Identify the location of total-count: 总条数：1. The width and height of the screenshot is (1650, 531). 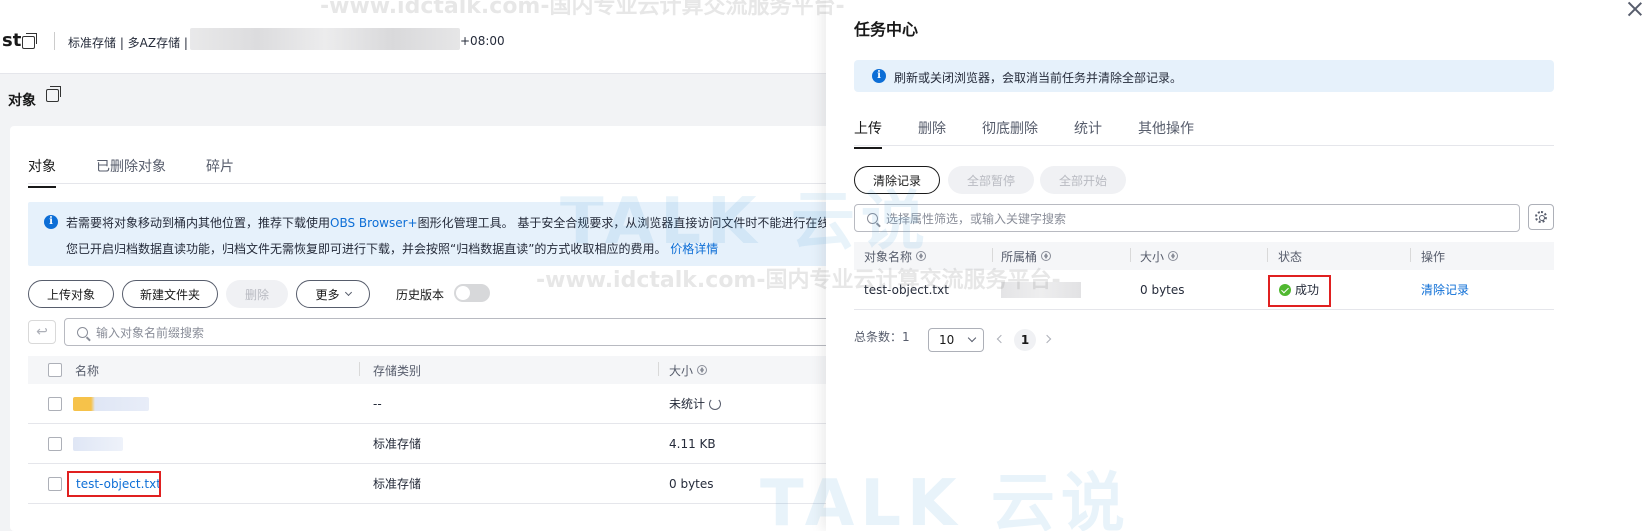
(882, 337).